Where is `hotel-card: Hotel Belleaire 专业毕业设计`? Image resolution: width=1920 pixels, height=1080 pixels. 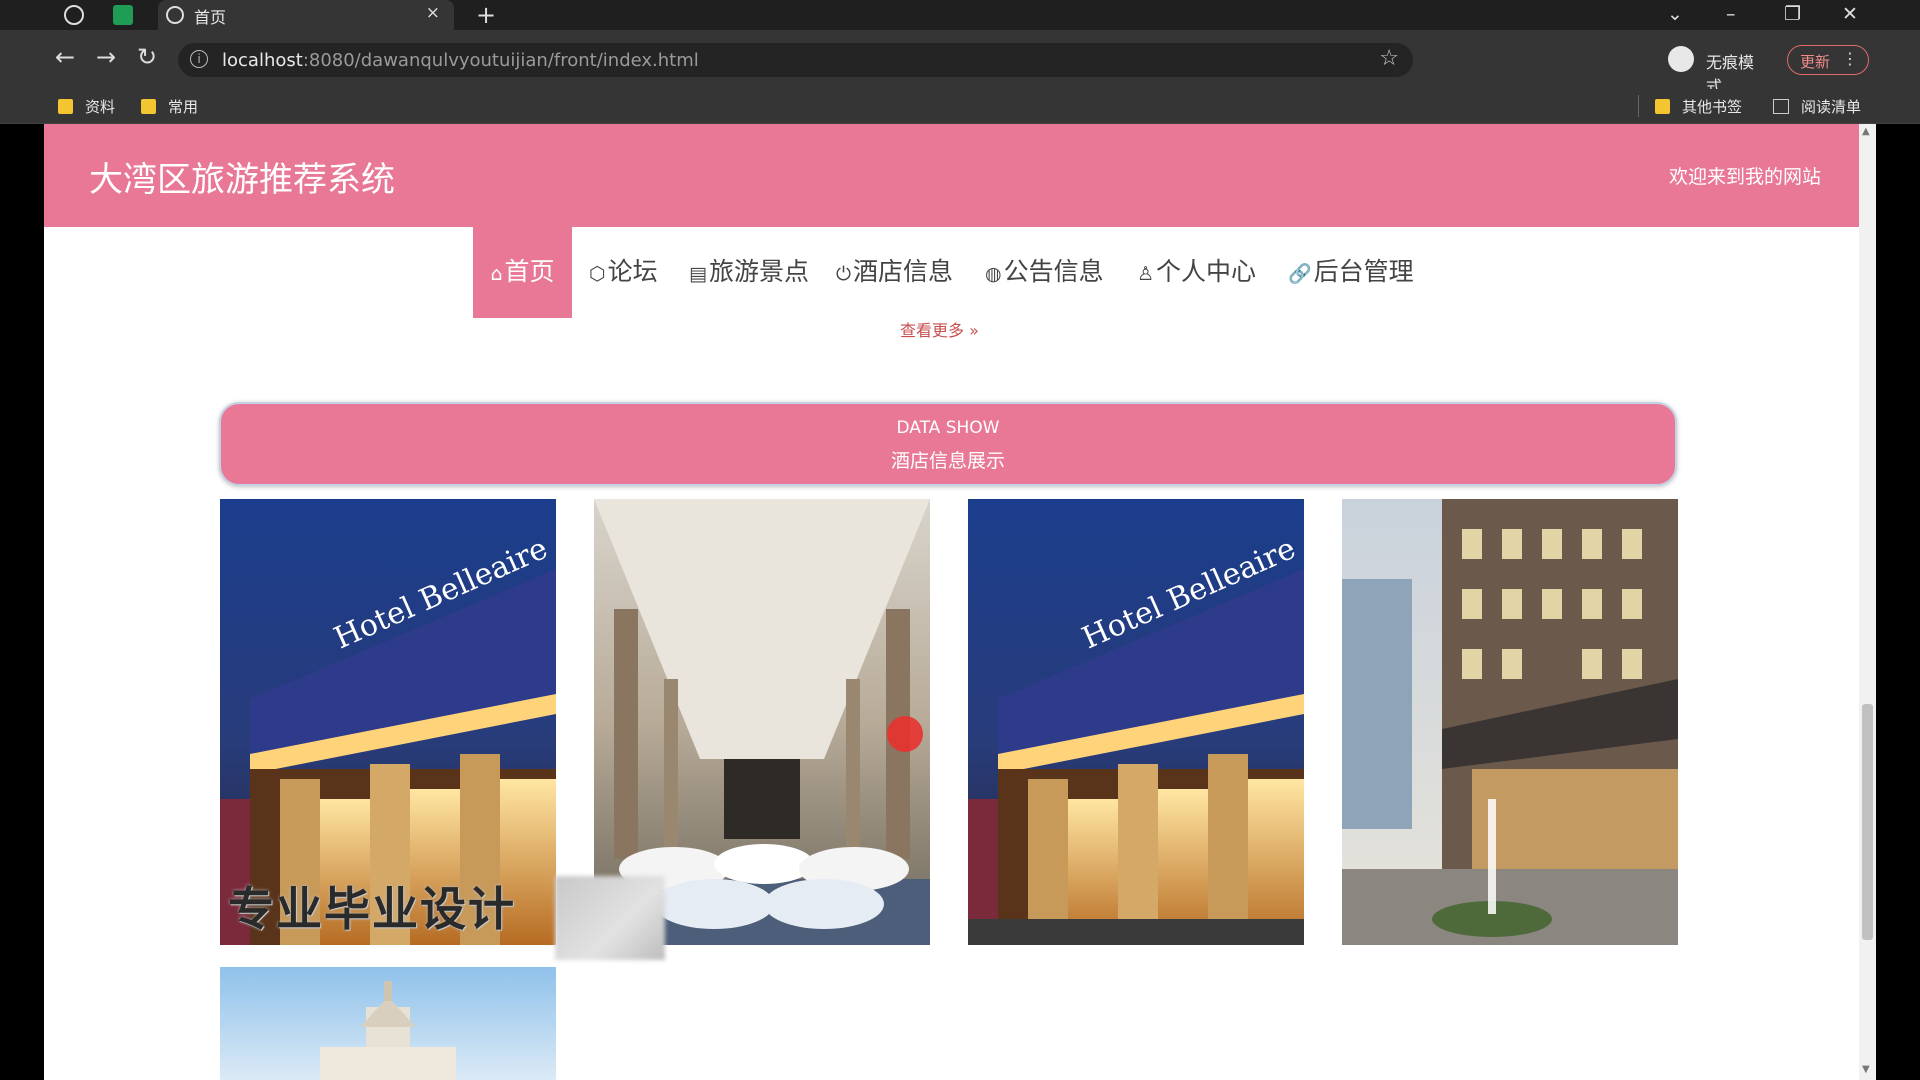
hotel-card: Hotel Belleaire 专业毕业设计 is located at coordinates (388, 722).